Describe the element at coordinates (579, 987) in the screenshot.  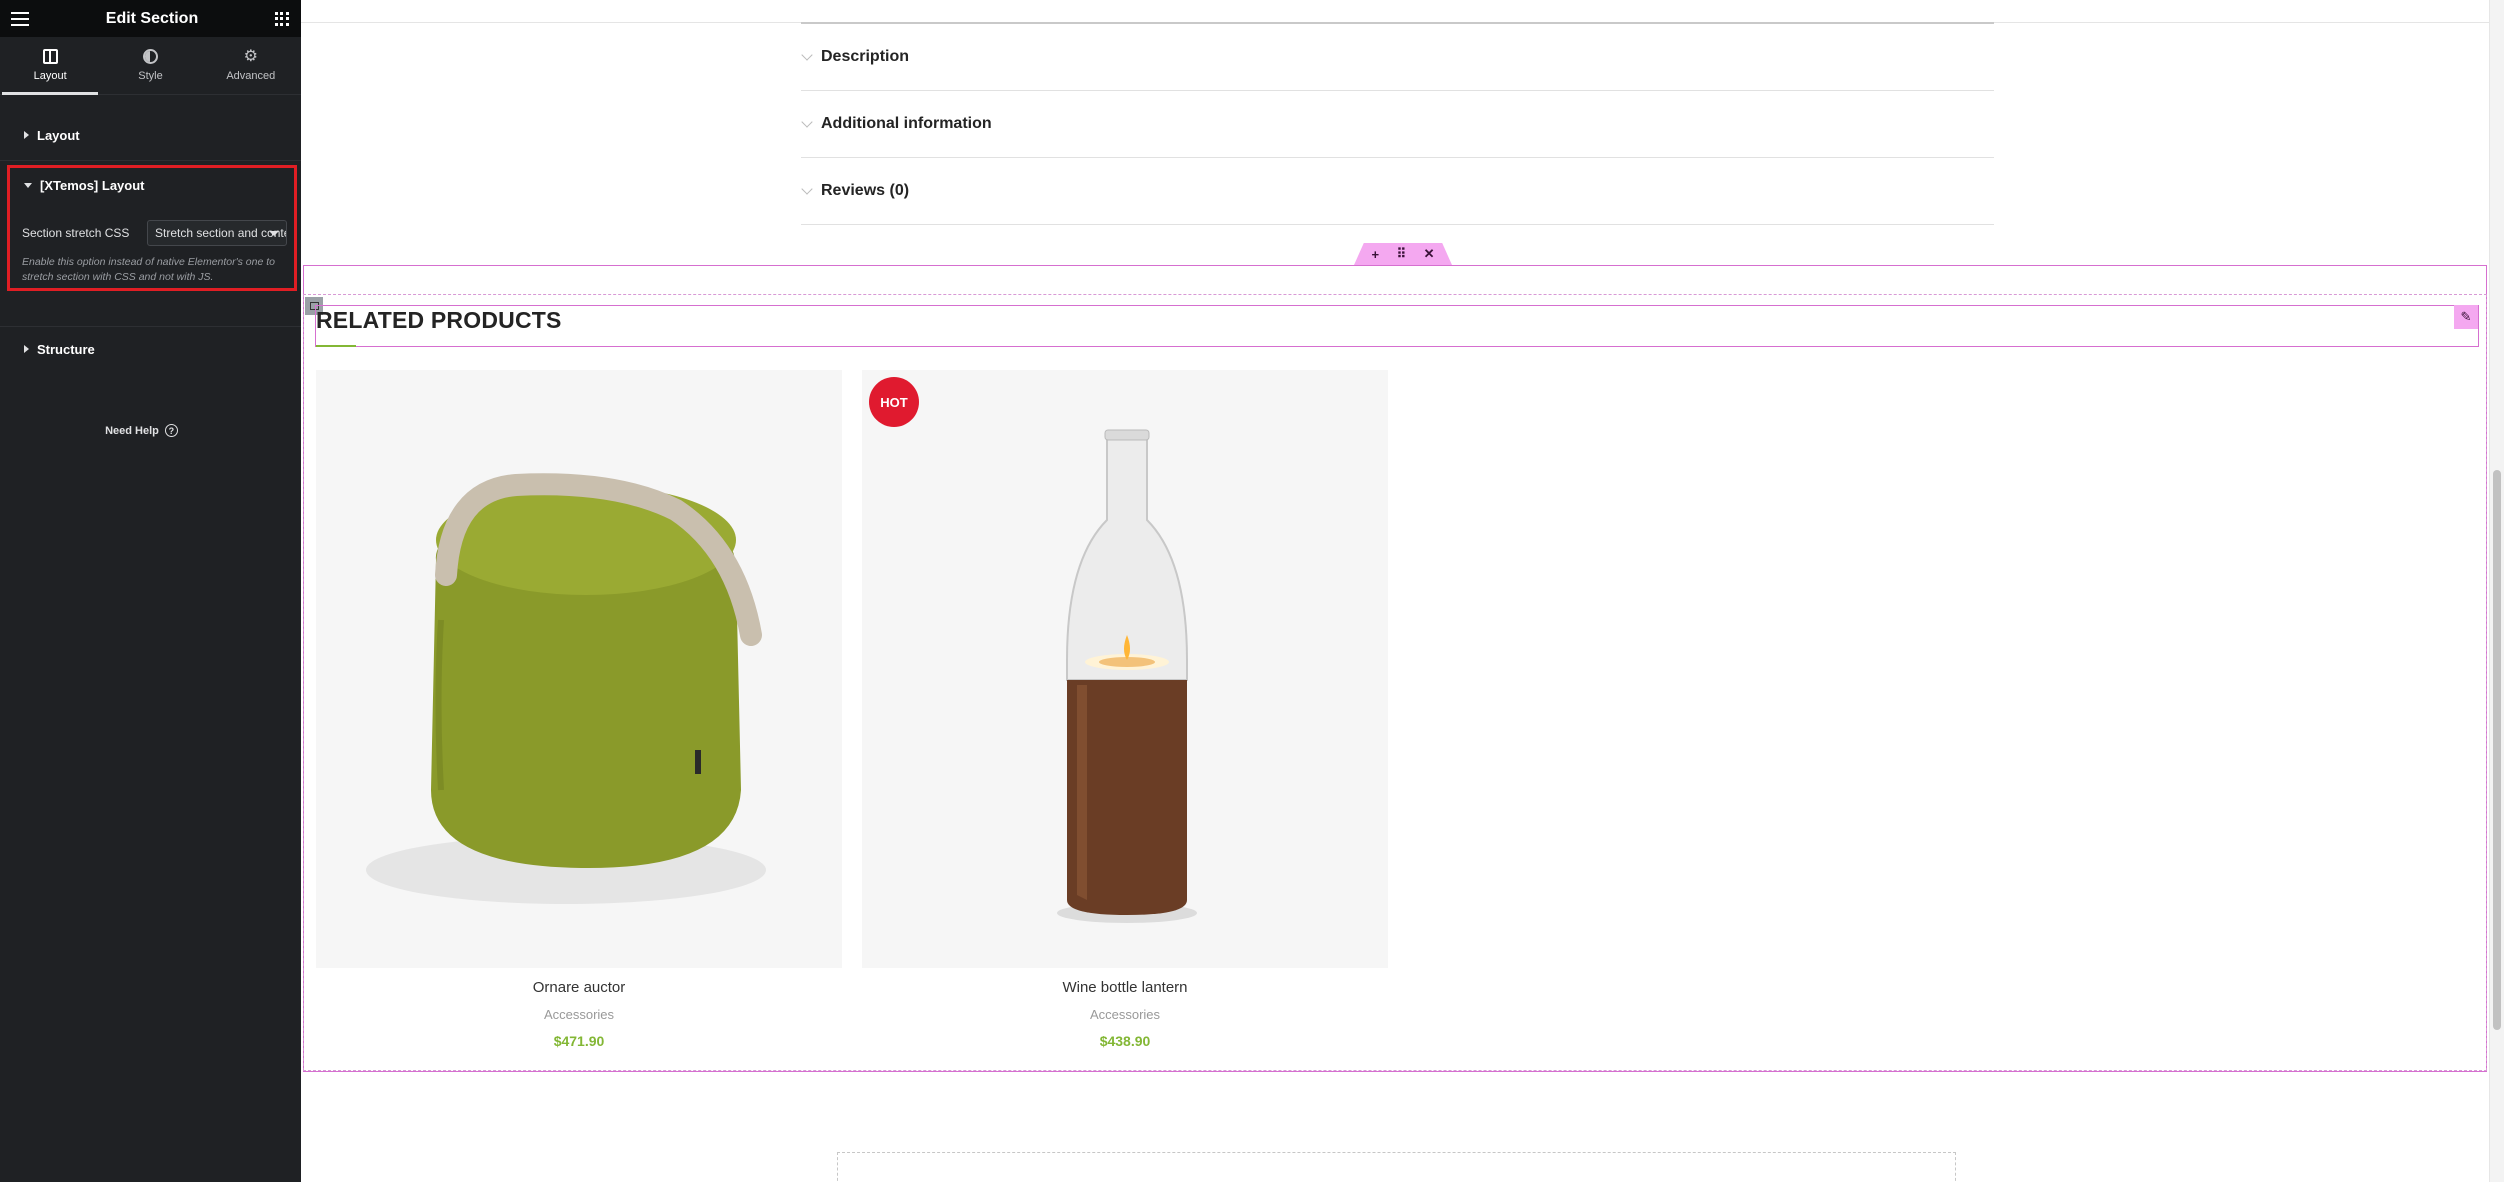
I see `product-name: Ornare auctor` at that location.